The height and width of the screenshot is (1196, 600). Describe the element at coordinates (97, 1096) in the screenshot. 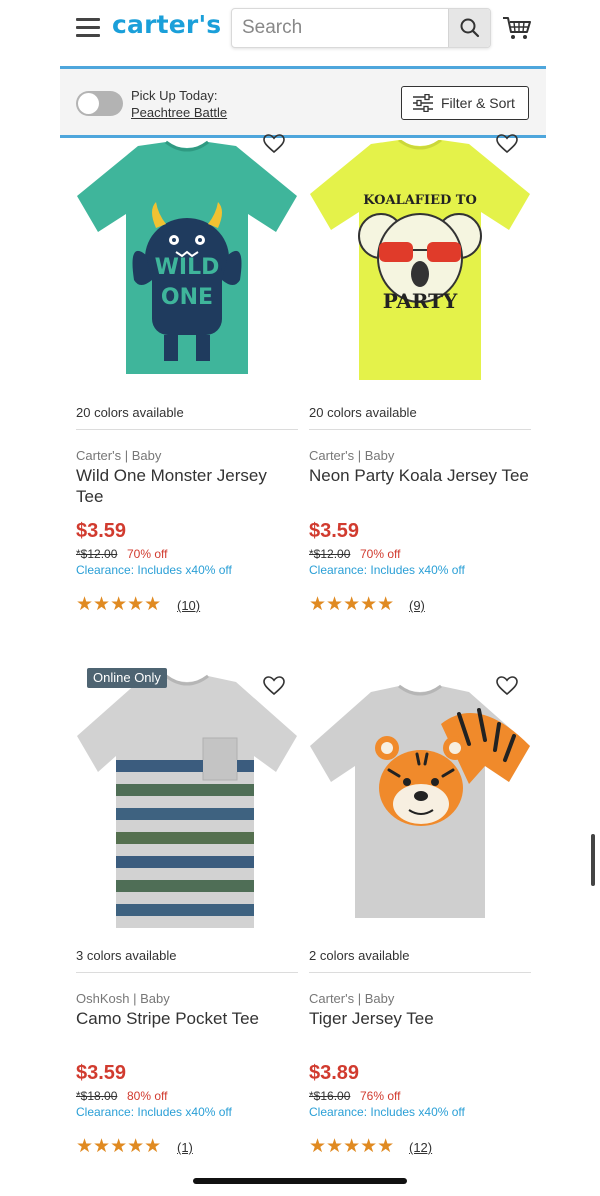

I see `original-price: *$18.00` at that location.